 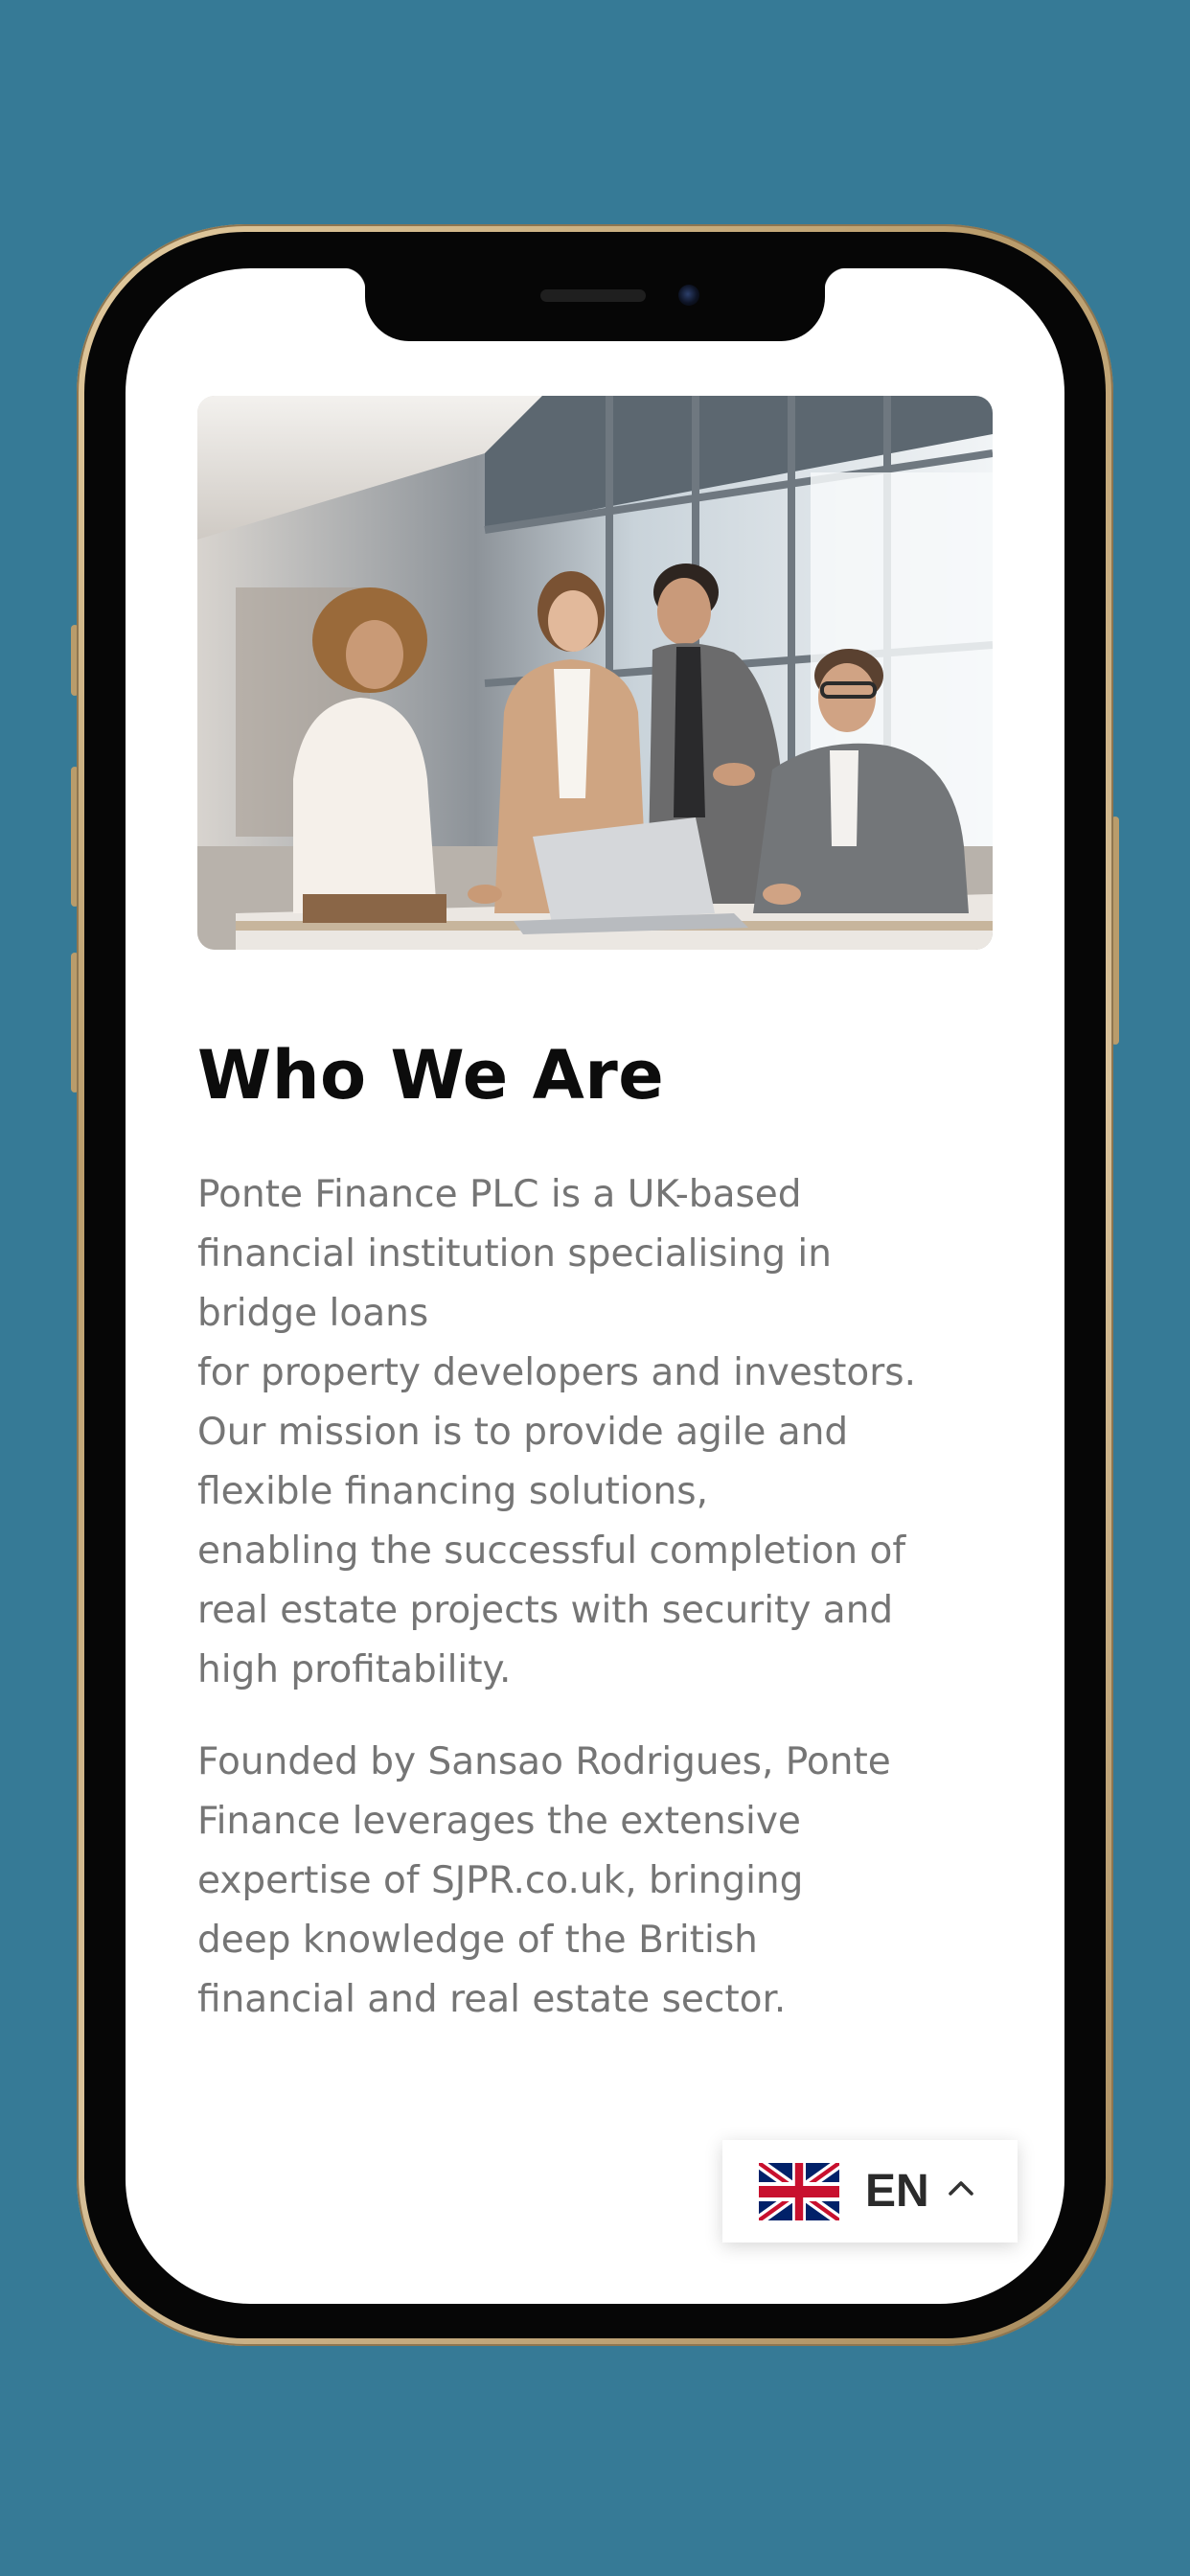 What do you see at coordinates (961, 2188) in the screenshot?
I see `chevron-up-icon` at bounding box center [961, 2188].